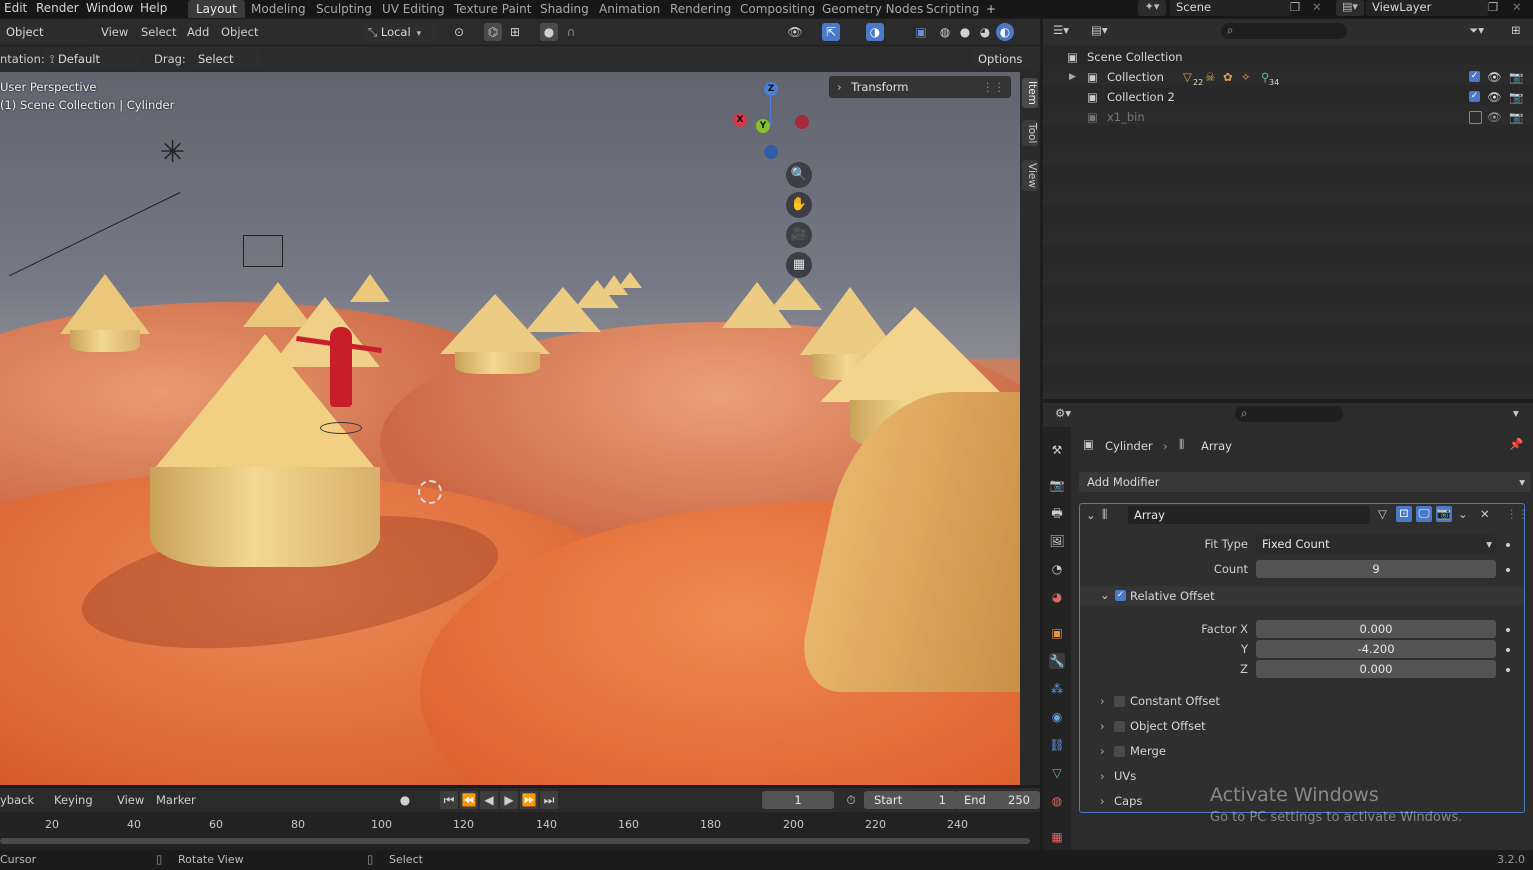  What do you see at coordinates (1152, 8) in the screenshot?
I see `scene-icon: ✦▾` at bounding box center [1152, 8].